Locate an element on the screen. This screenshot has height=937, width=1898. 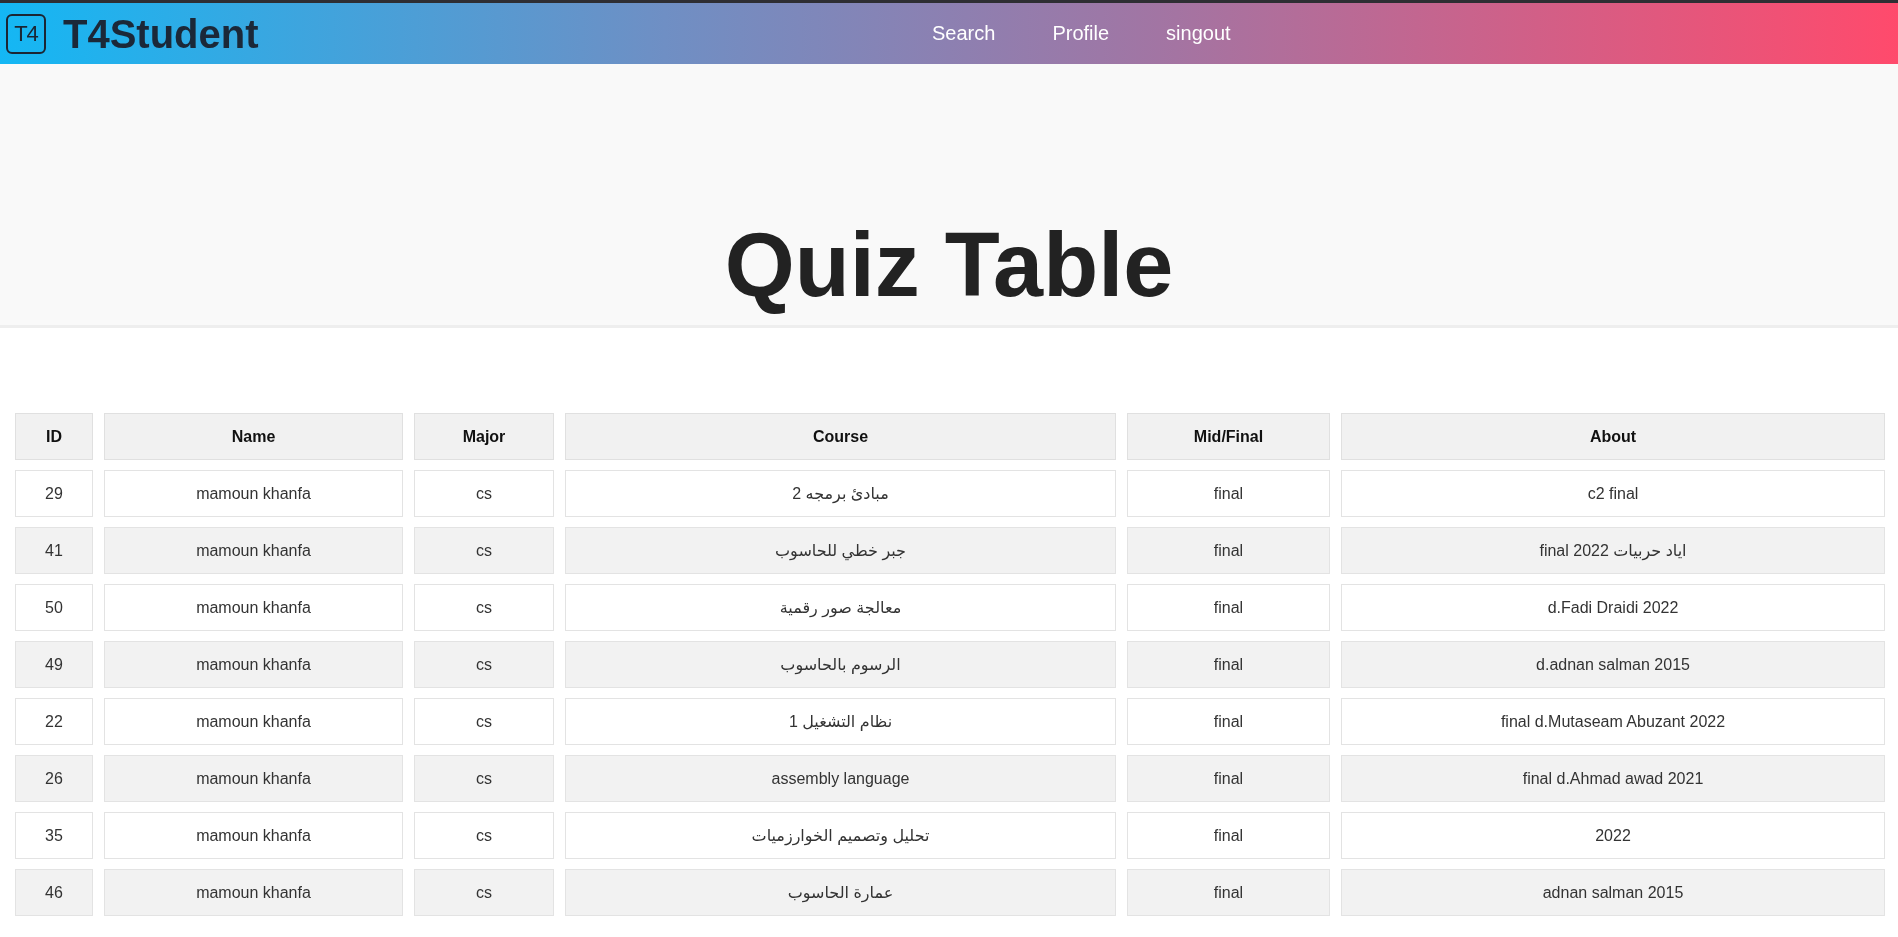
nav-link: Search is located at coordinates (964, 33).